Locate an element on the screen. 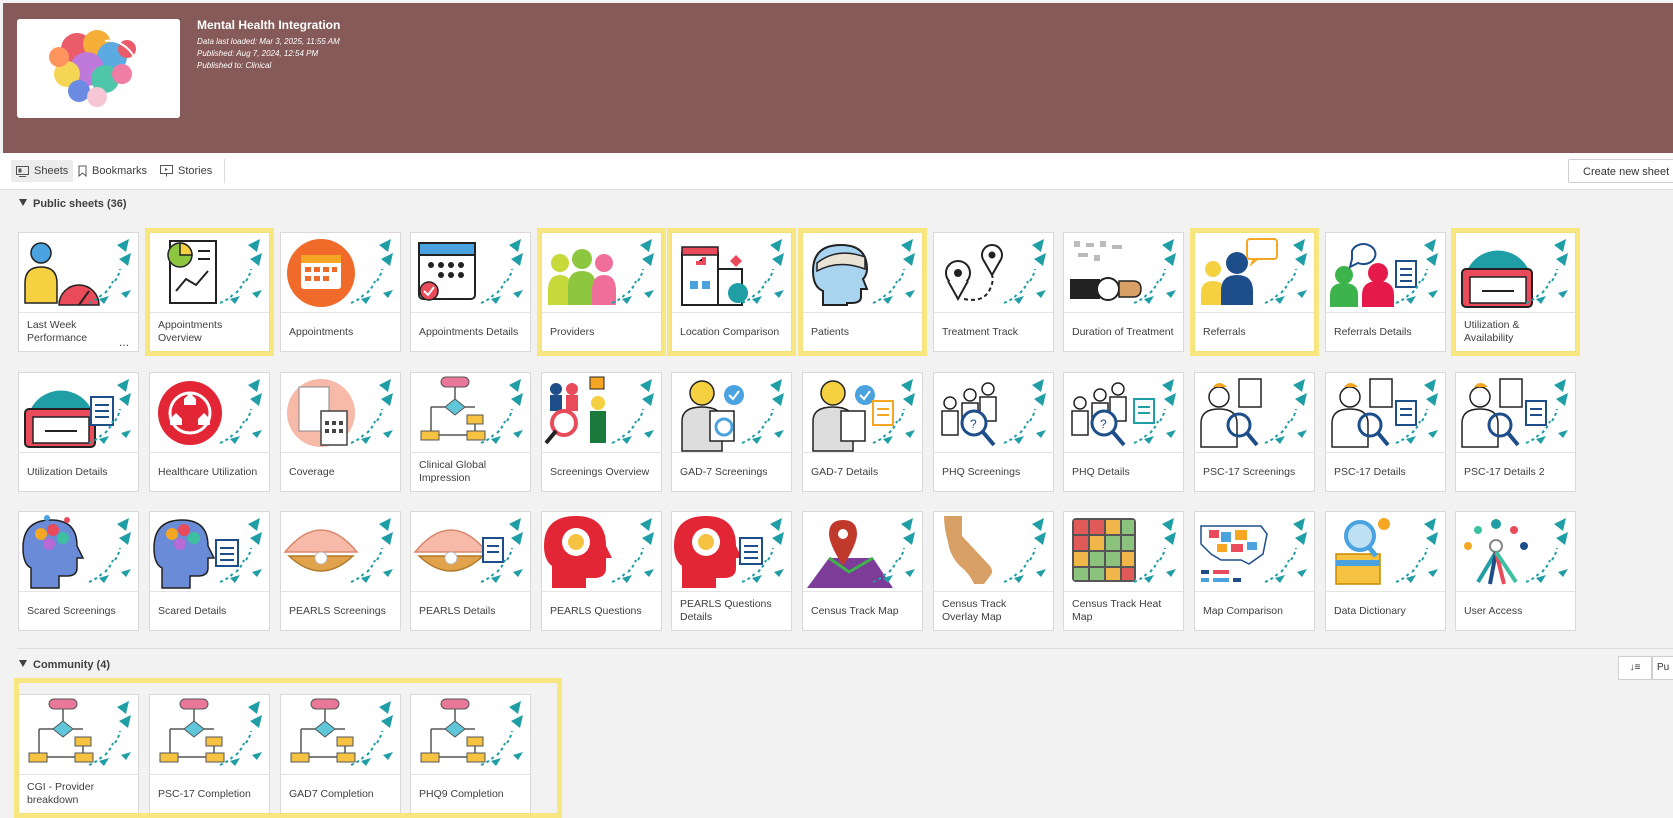 The width and height of the screenshot is (1673, 818). community-header: Community (4) is located at coordinates (64, 665).